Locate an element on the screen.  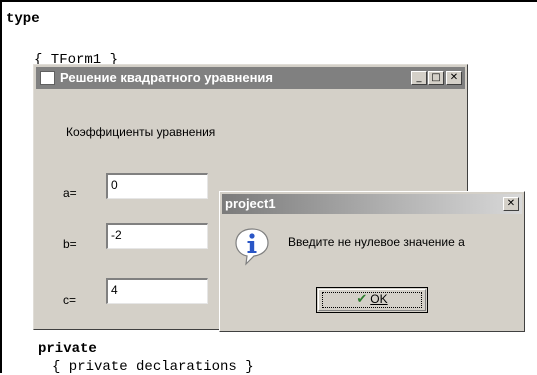
ok-button-label: OK is located at coordinates (379, 299).